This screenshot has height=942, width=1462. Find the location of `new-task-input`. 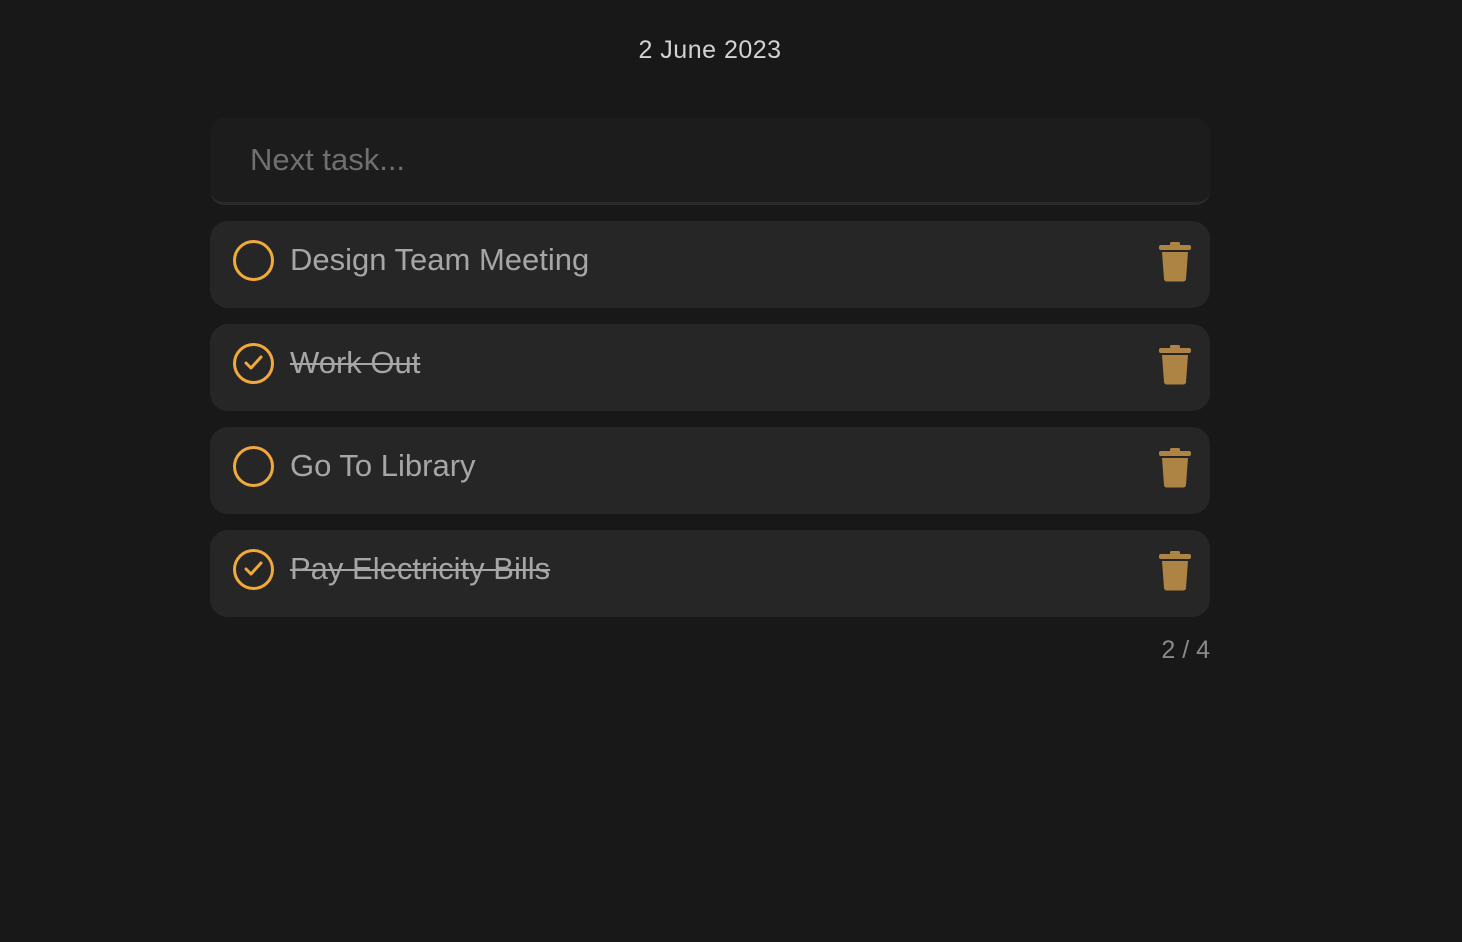

new-task-input is located at coordinates (710, 160).